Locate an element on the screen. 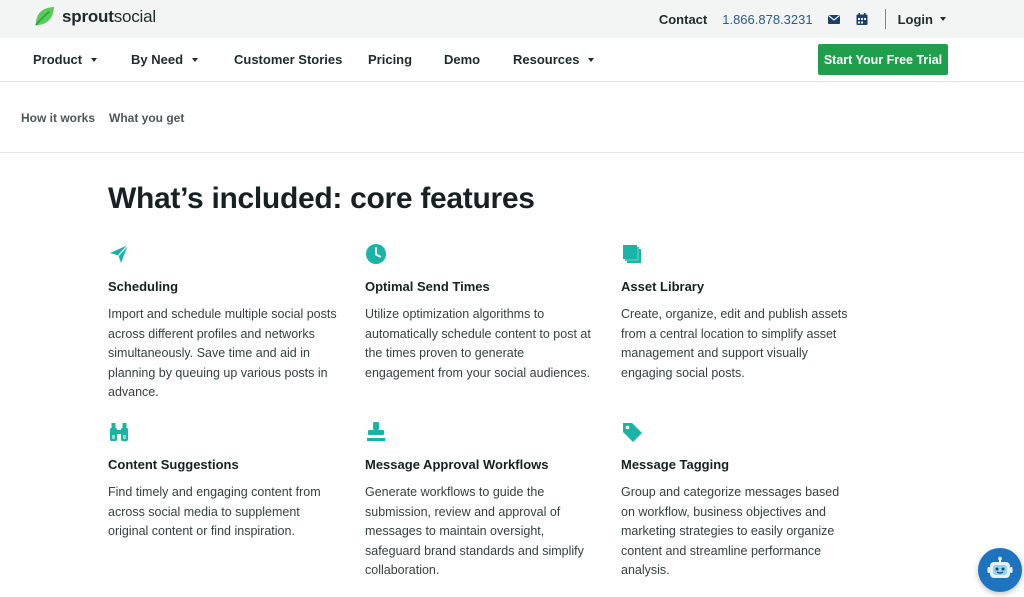 The image size is (1024, 597). login-menu: Login is located at coordinates (922, 19).